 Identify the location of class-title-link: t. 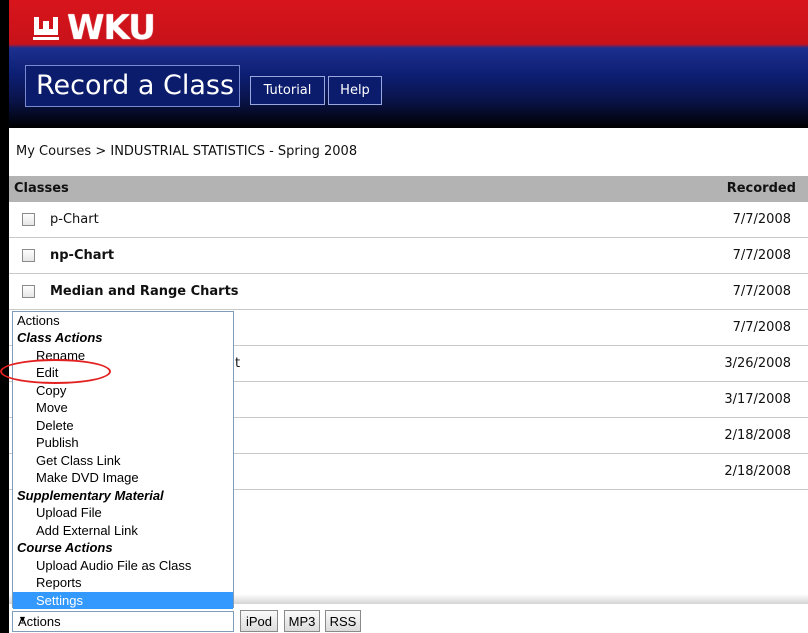
(237, 363).